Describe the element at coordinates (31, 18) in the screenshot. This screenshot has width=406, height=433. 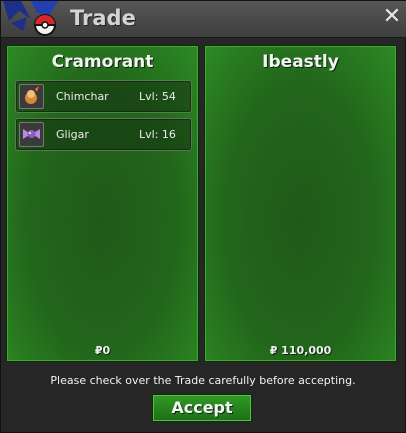
I see `pokeball-logo-icon` at that location.